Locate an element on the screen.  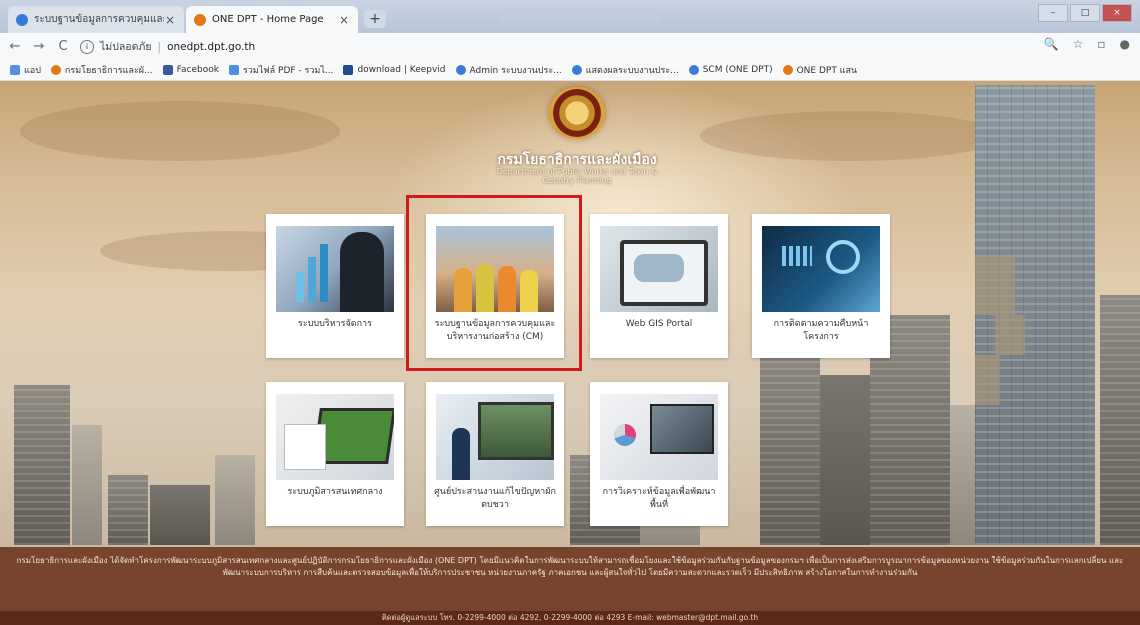
tower-shape is located at coordinates (1035, 315).